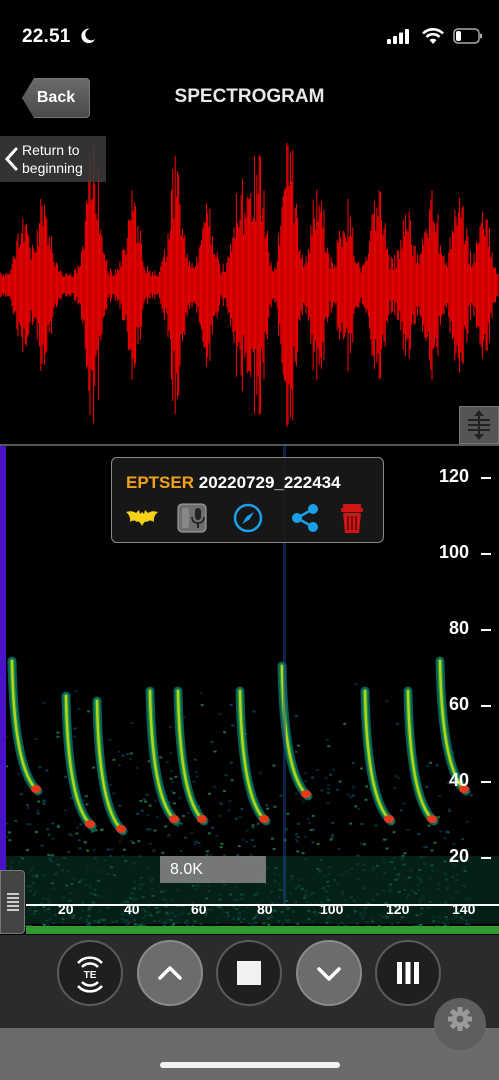 The width and height of the screenshot is (499, 1080). I want to click on detection-info-panel: EPTSER 20220729_222434, so click(247, 500).